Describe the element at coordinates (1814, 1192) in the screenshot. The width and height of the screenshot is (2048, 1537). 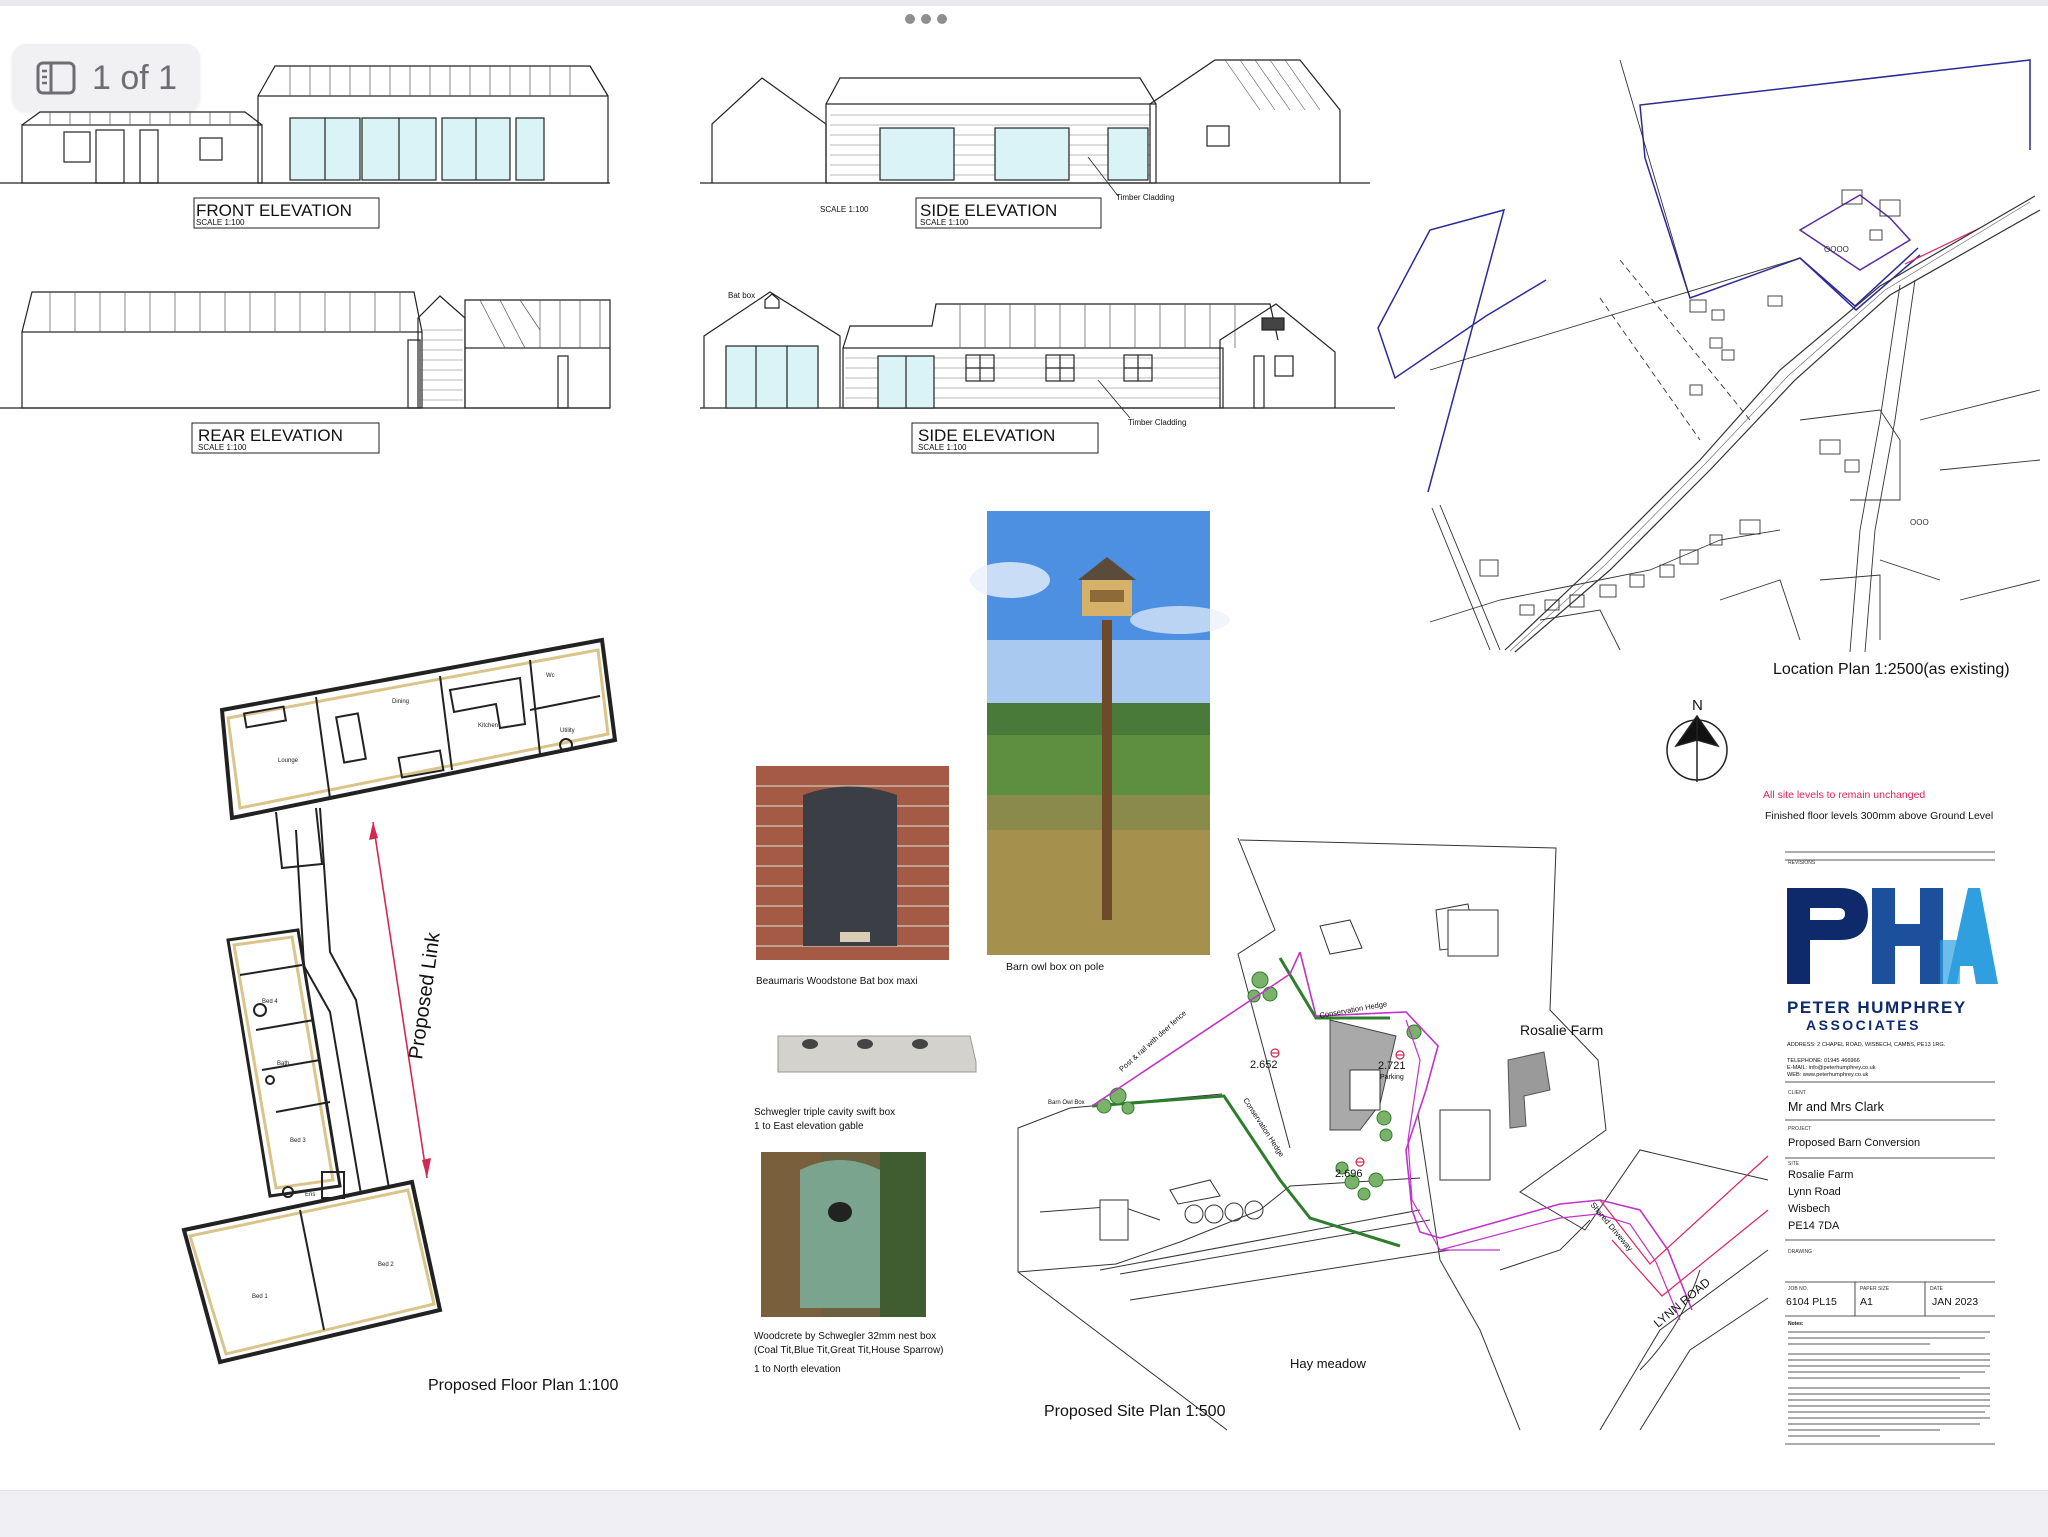
I see `site-line-2: Lynn Road` at that location.